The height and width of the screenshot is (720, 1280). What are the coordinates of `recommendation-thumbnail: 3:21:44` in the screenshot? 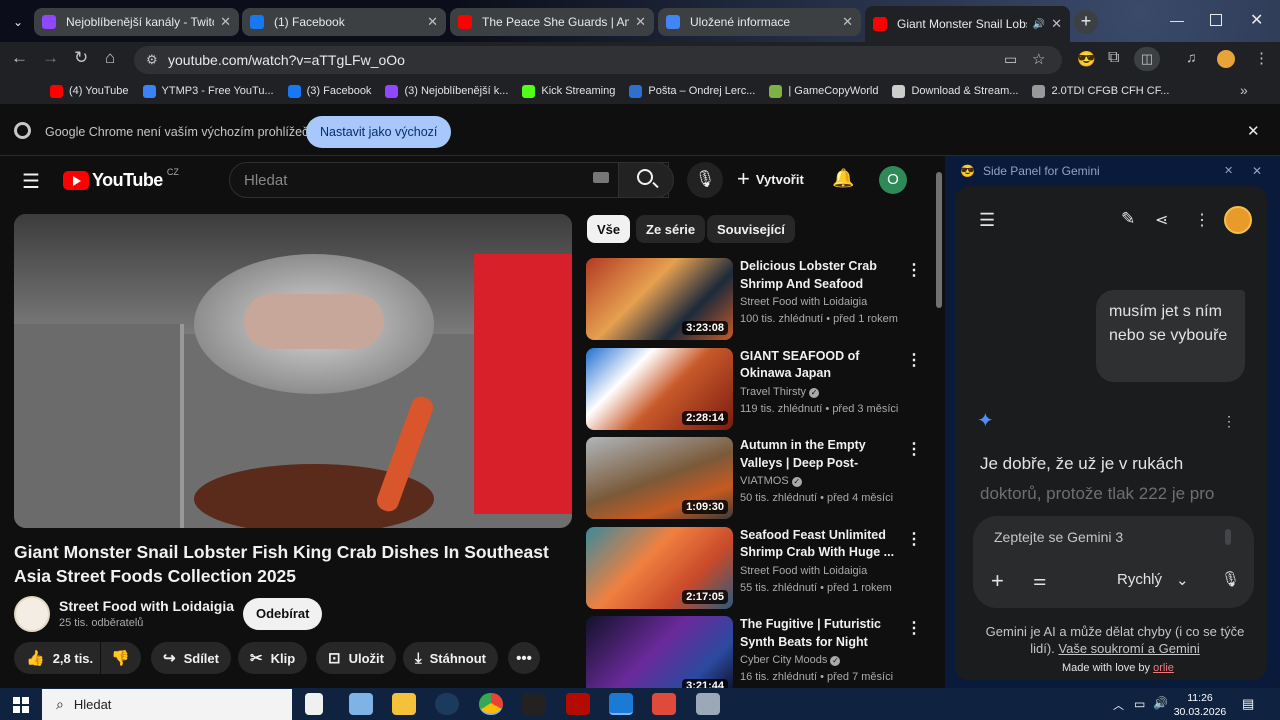 It's located at (659, 657).